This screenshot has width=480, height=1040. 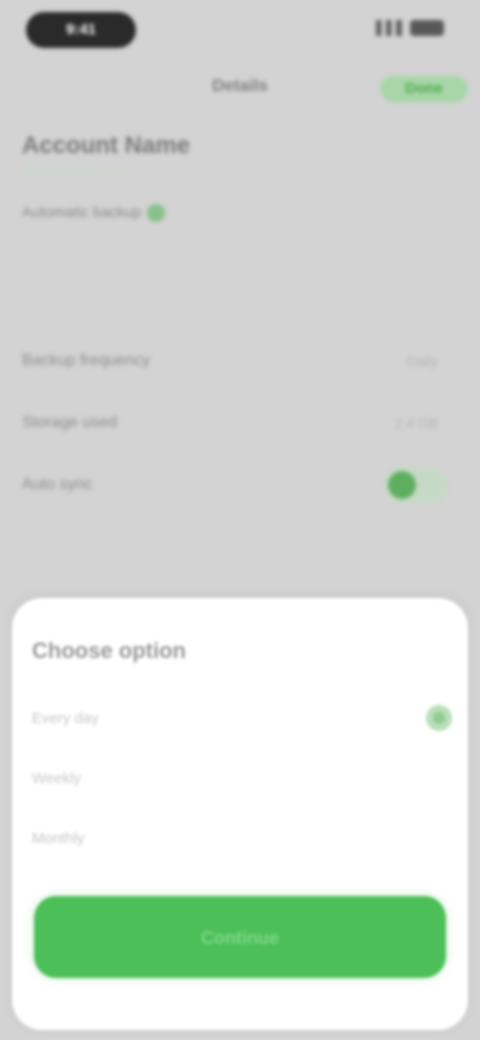 What do you see at coordinates (56, 778) in the screenshot?
I see `option-label: Weekly` at bounding box center [56, 778].